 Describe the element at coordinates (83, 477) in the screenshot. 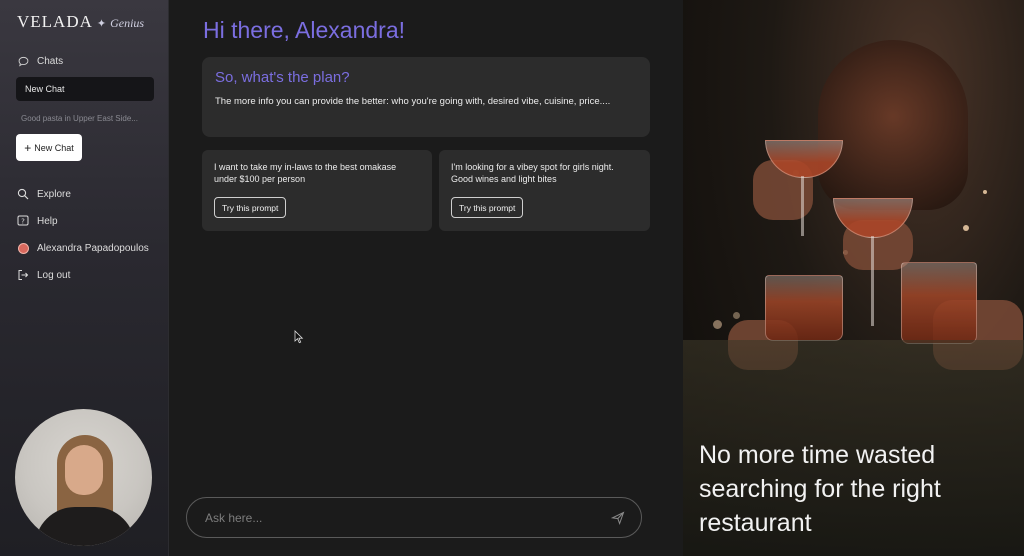

I see `webcam-video-overlay` at that location.